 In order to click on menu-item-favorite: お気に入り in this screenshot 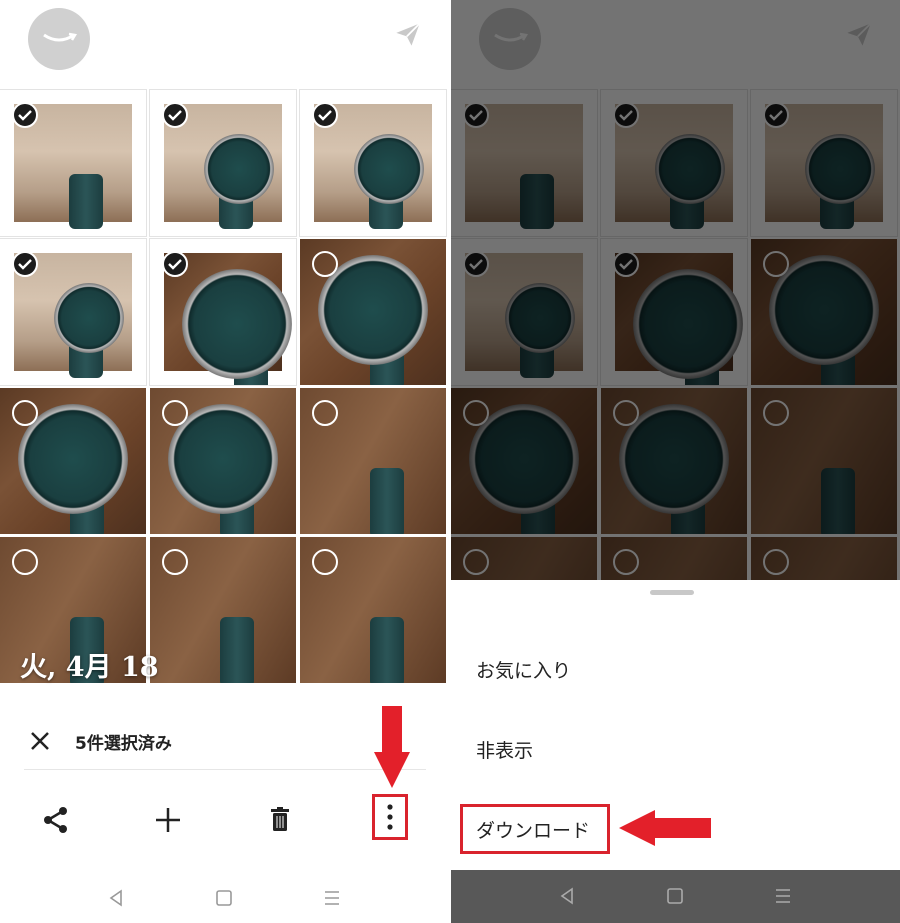, I will do `click(523, 669)`.